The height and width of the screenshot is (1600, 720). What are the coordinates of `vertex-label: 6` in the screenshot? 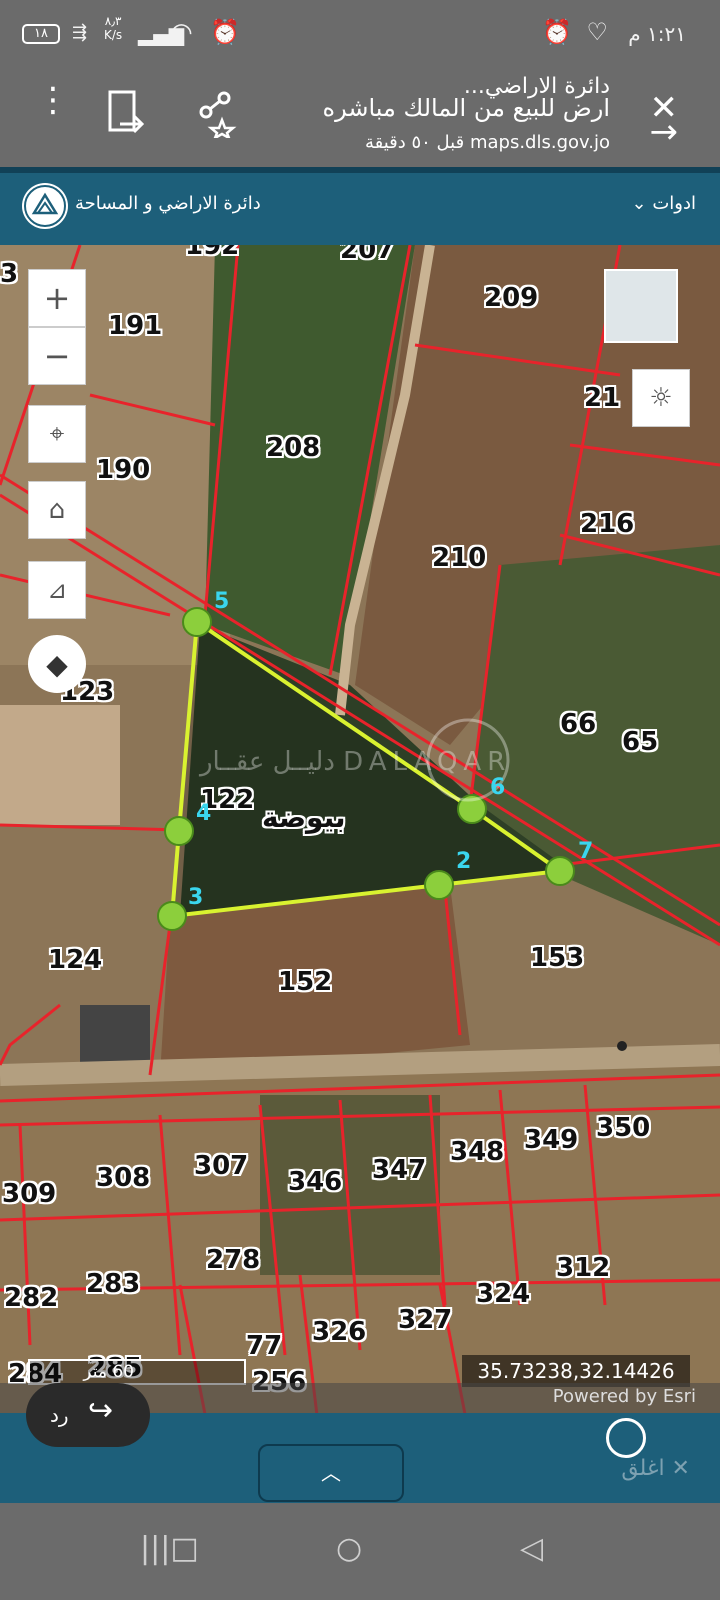 It's located at (498, 787).